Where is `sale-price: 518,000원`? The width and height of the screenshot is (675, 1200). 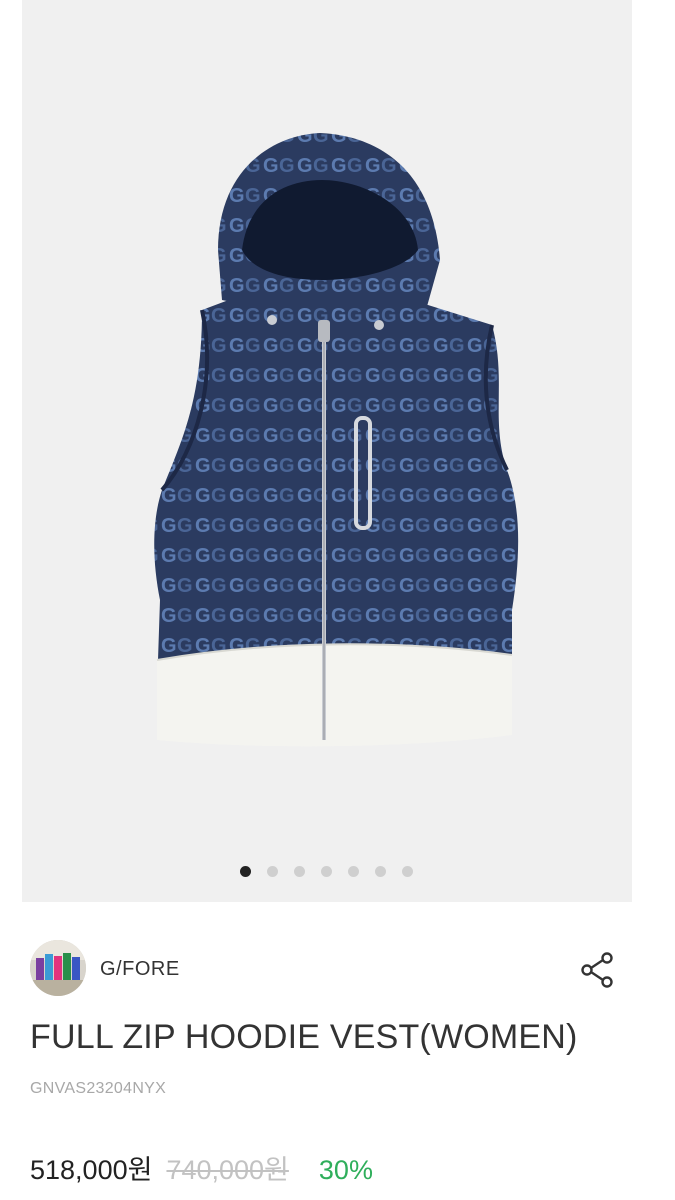
sale-price: 518,000원 is located at coordinates (91, 1170).